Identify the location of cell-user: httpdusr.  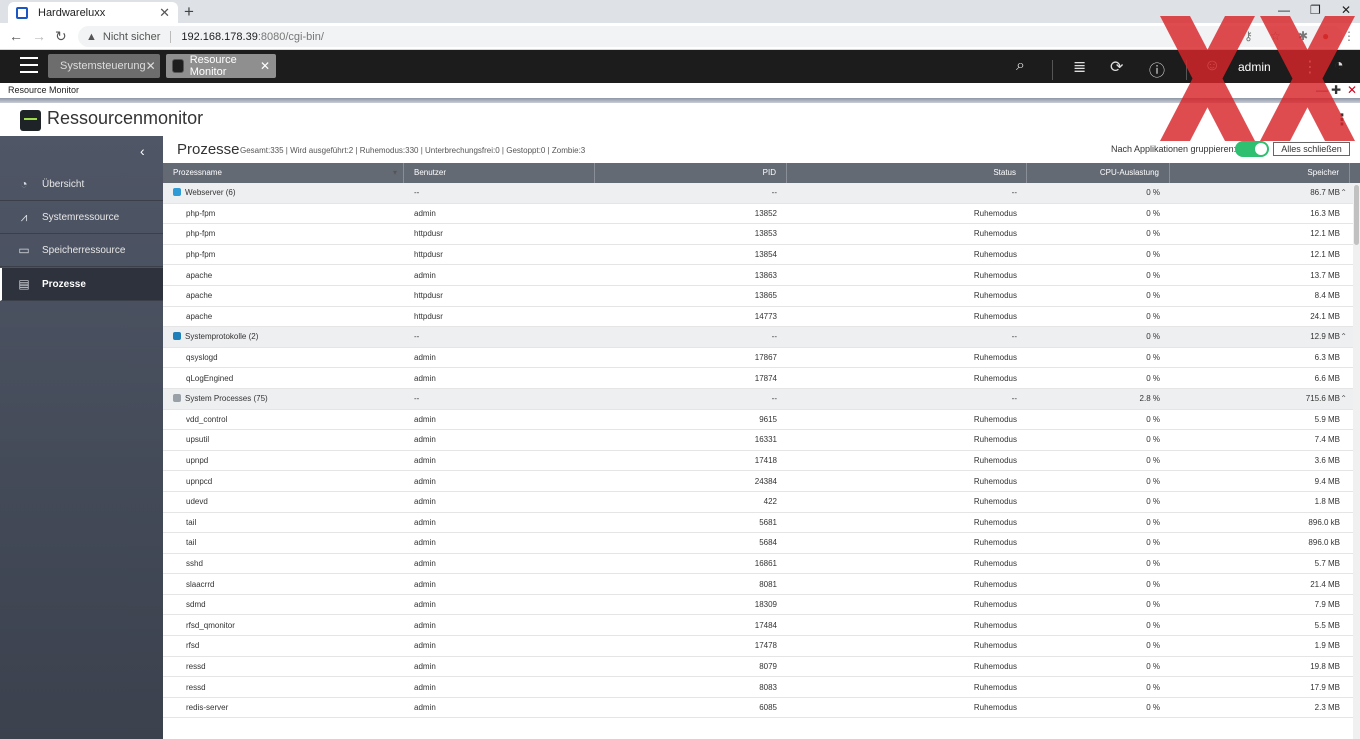
(428, 255).